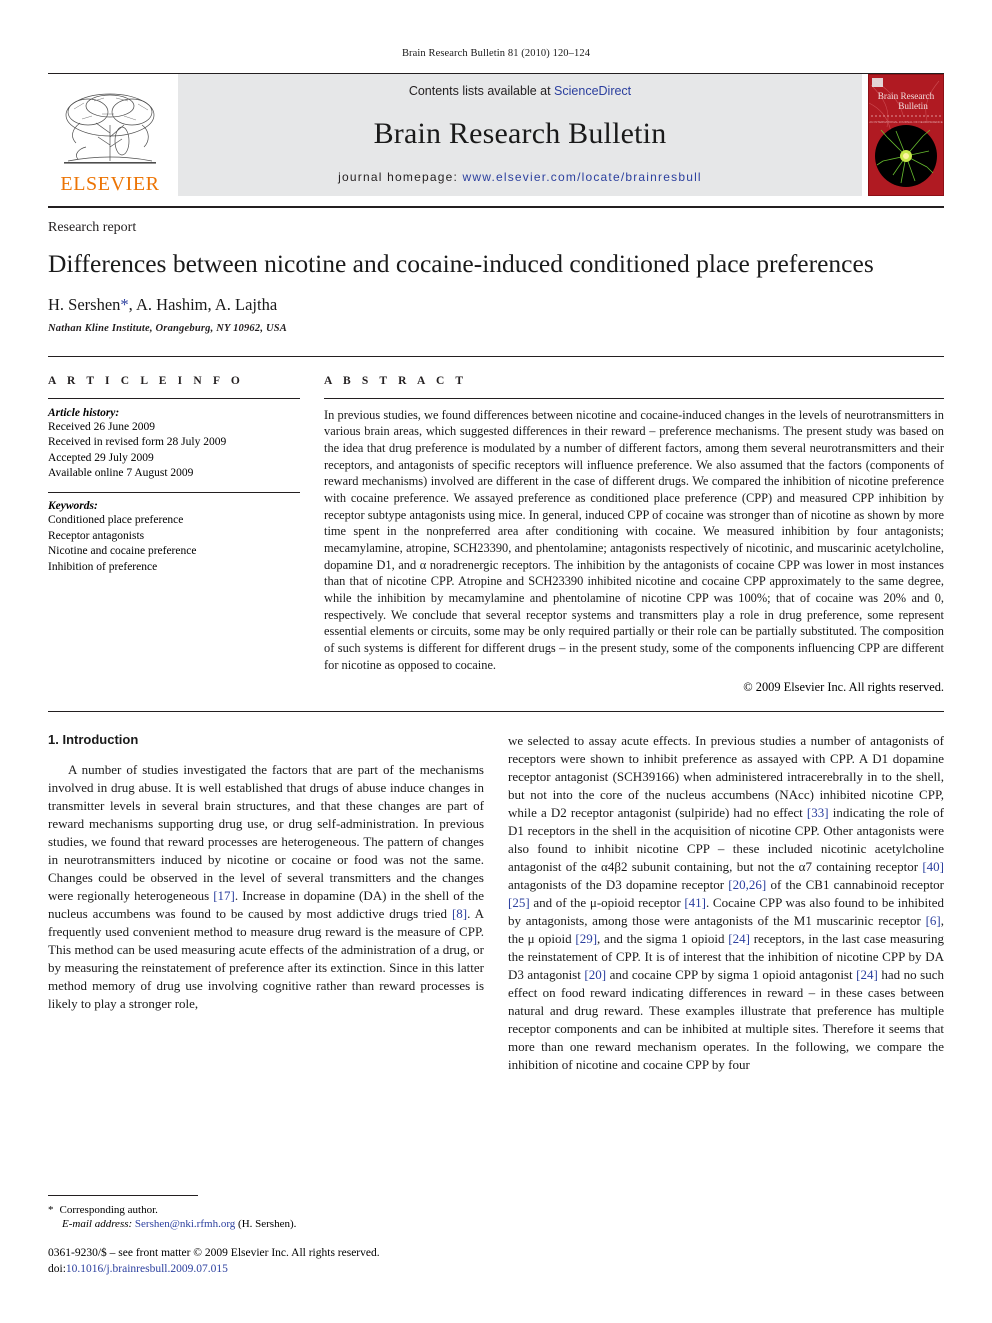 The image size is (992, 1323). I want to click on journal-title: Brain Research Bulletin, so click(520, 133).